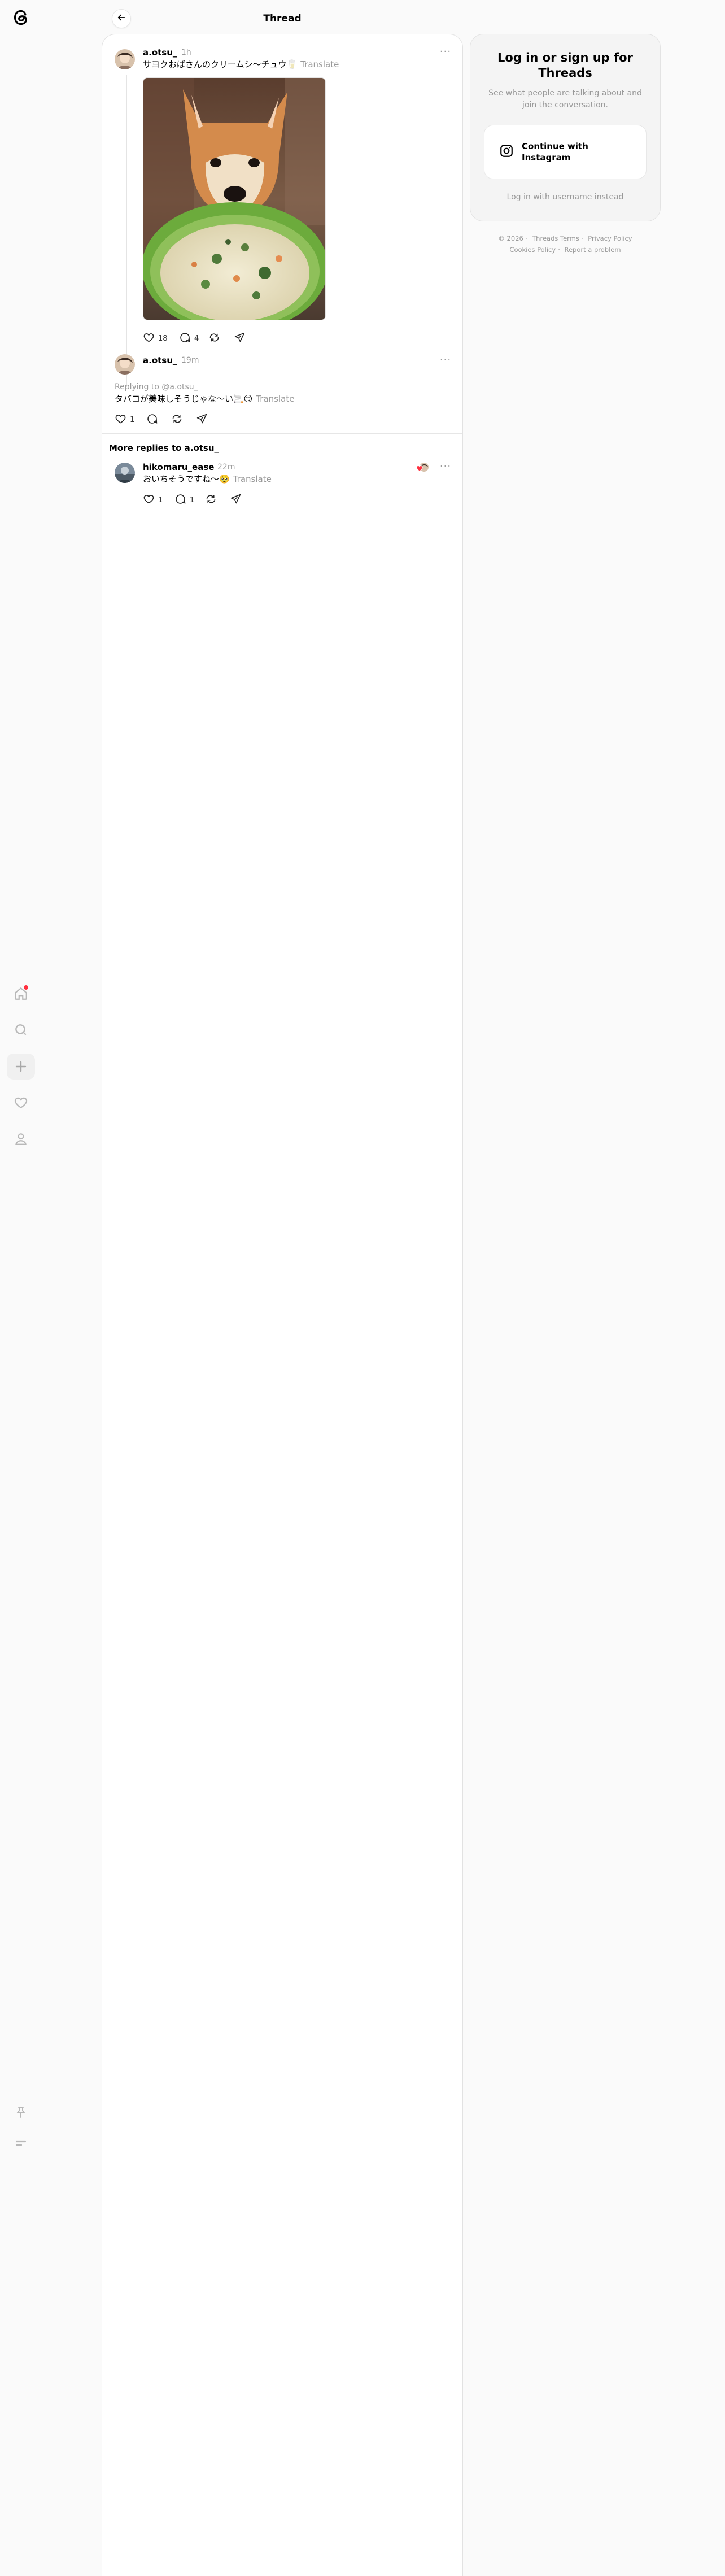  Describe the element at coordinates (555, 152) in the screenshot. I see `instagram-button-label: Continue with Instagram` at that location.